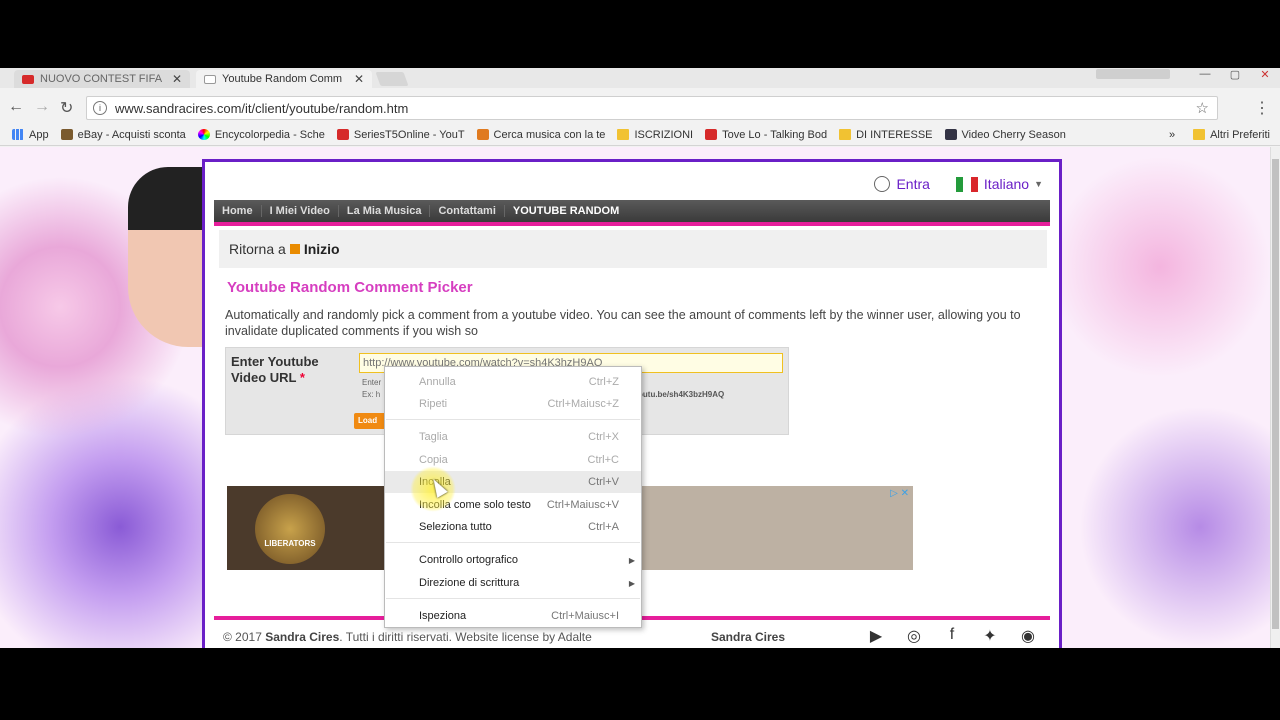 The image size is (1280, 720). What do you see at coordinates (409, 134) in the screenshot?
I see `bookmark-label: SeriesT5Online - YouT` at bounding box center [409, 134].